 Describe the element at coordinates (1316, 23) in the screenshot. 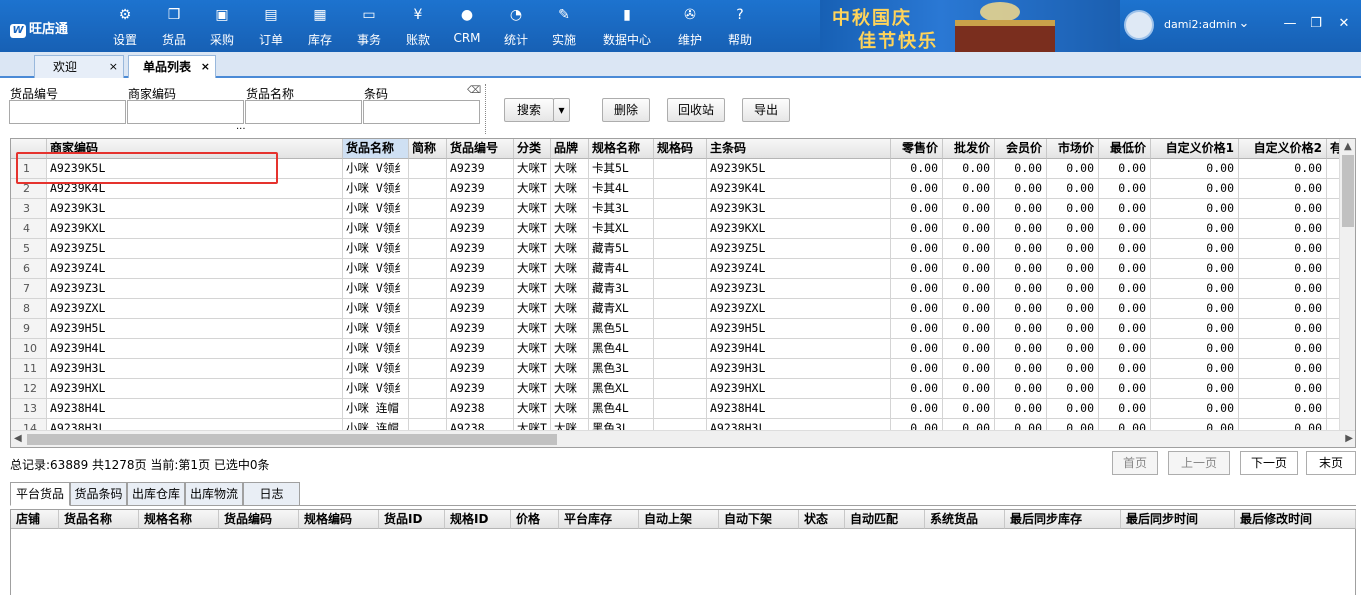

I see `restore-icon: ❐` at that location.